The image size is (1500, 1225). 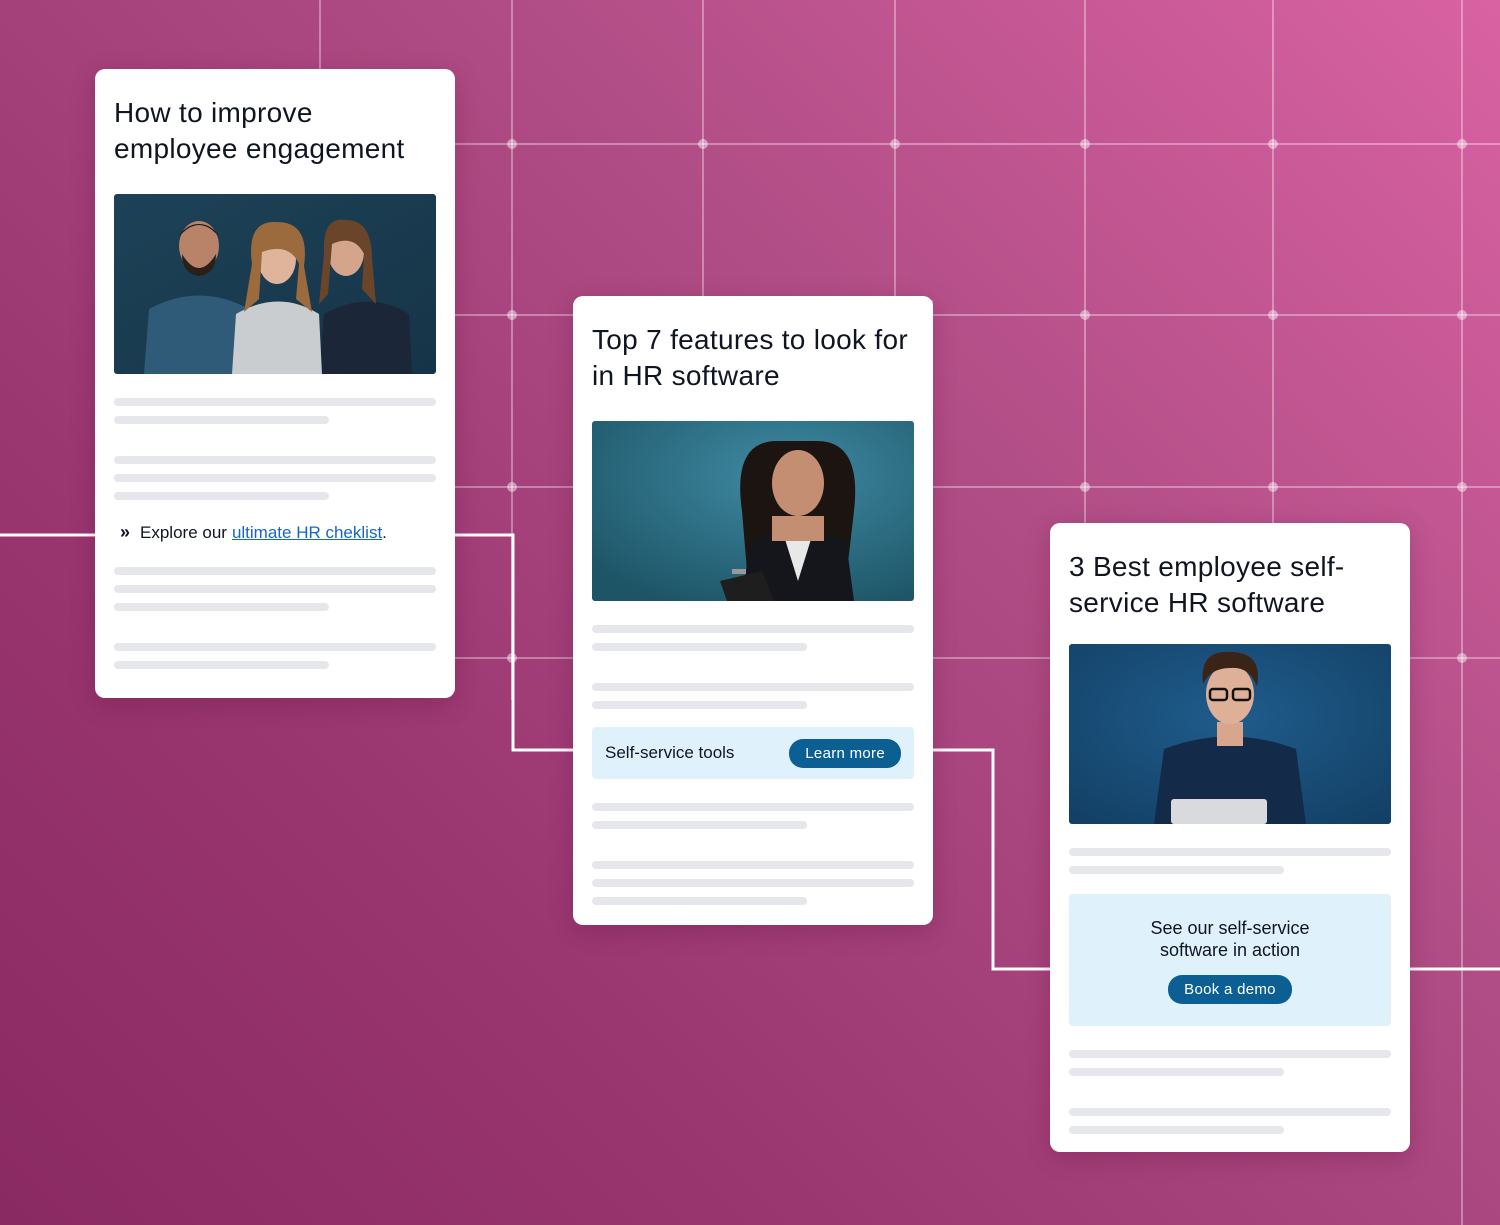 What do you see at coordinates (753, 511) in the screenshot?
I see `woman-with-clipboard-photo` at bounding box center [753, 511].